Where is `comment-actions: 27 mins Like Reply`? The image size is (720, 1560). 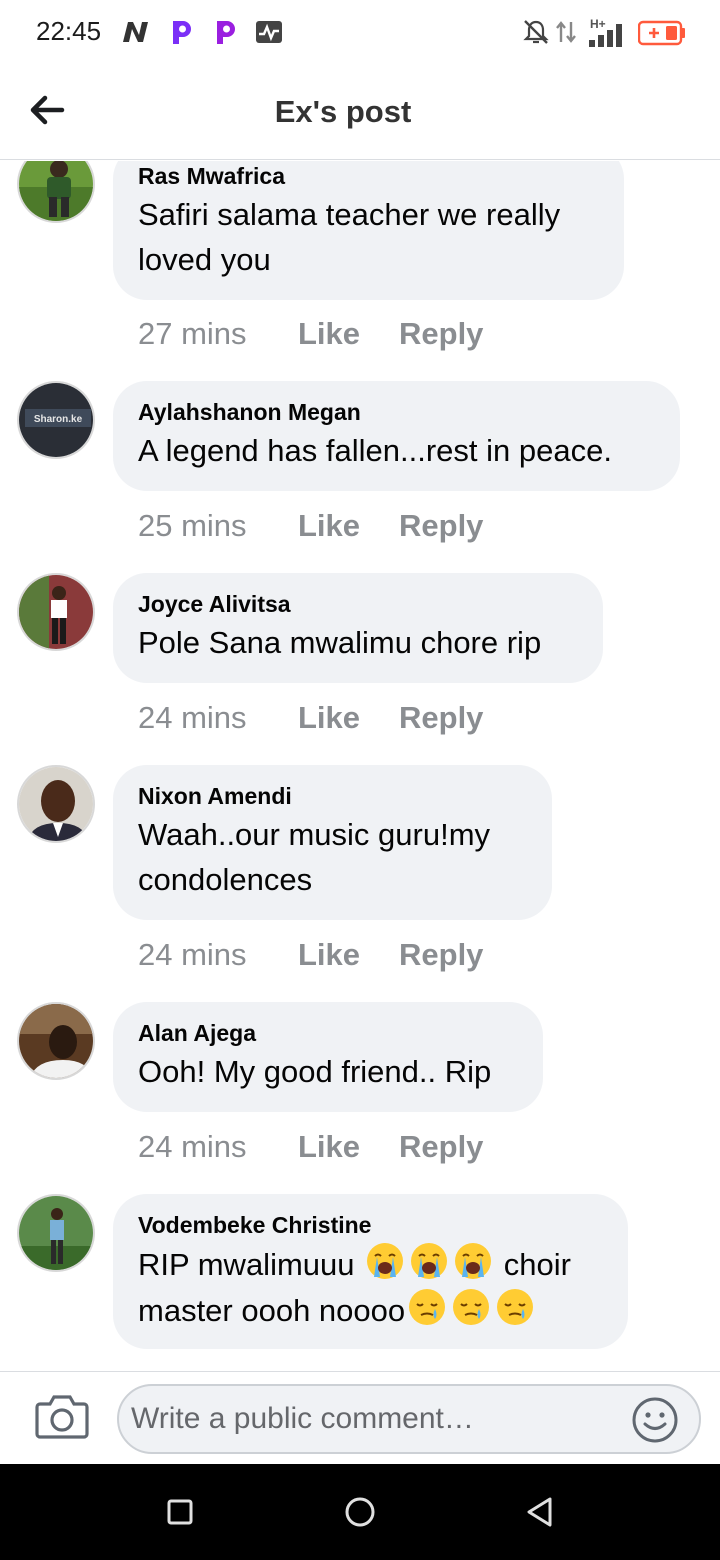
comment-actions: 27 mins Like Reply is located at coordinates (310, 334).